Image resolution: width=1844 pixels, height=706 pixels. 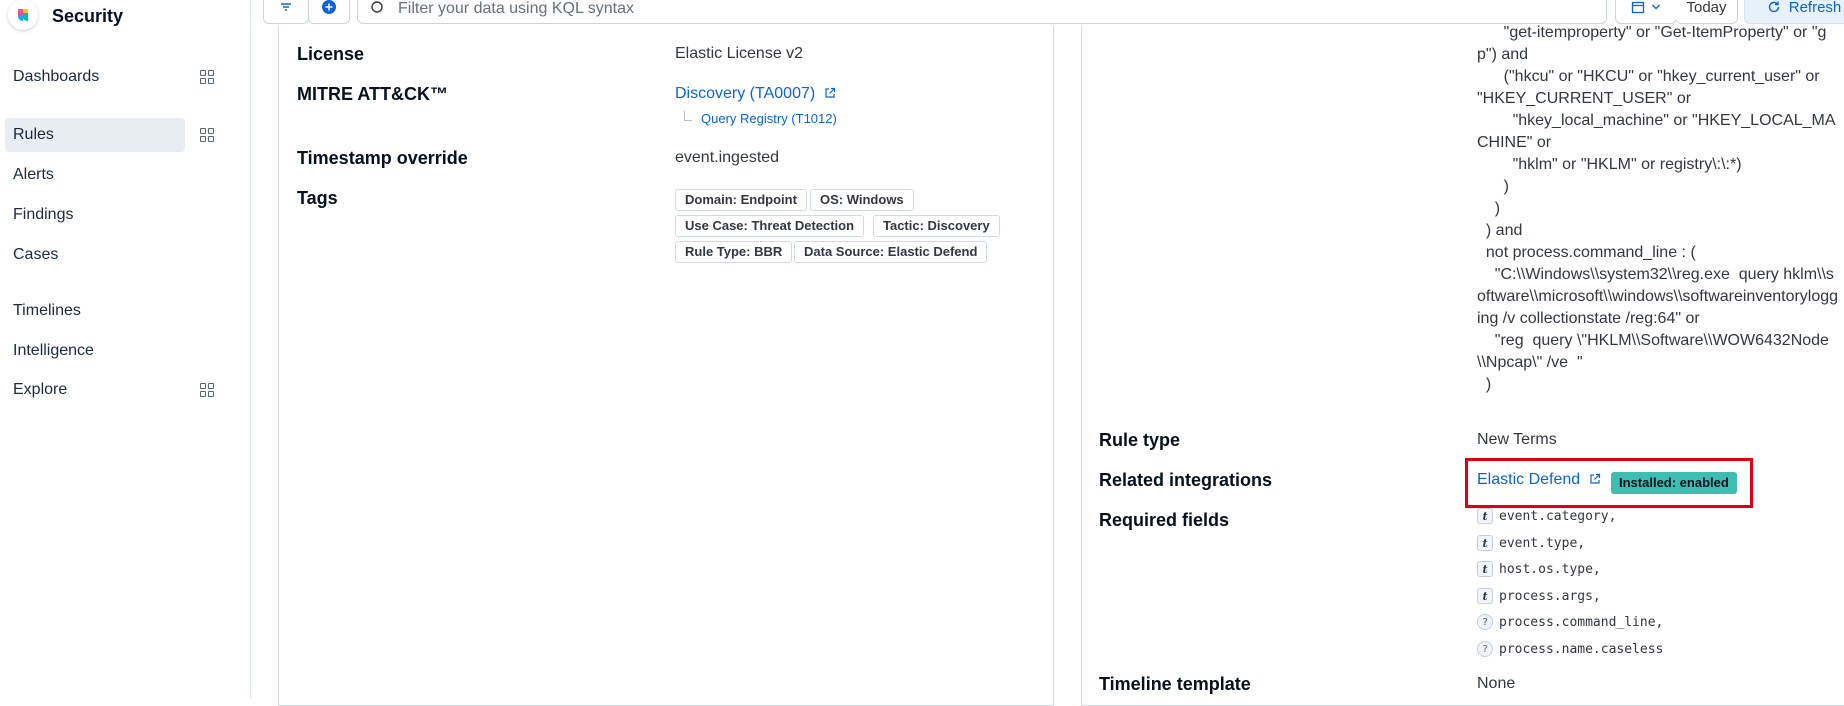 What do you see at coordinates (688, 116) in the screenshot?
I see `tree-connector` at bounding box center [688, 116].